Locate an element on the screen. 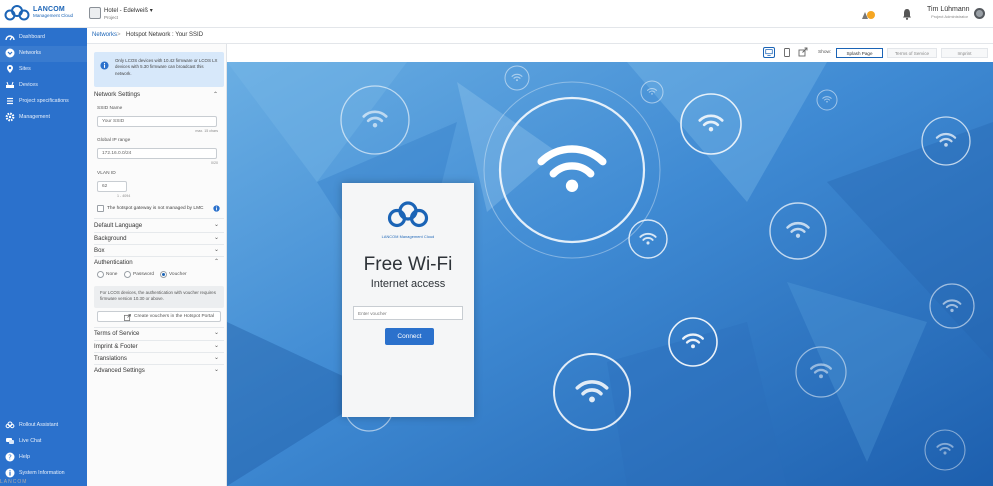 This screenshot has height=486, width=993. sidebar-item-label: Rollout Assistant is located at coordinates (39, 425).